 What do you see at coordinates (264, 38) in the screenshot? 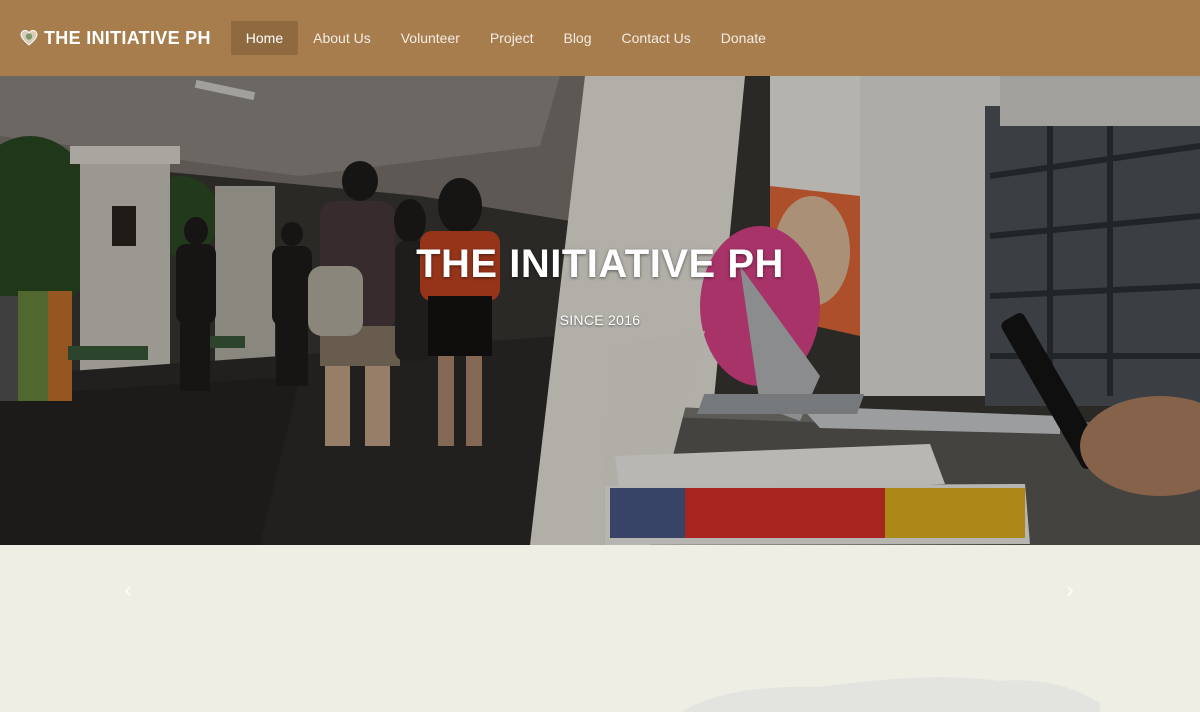
I see `nav-item-home: Home` at bounding box center [264, 38].